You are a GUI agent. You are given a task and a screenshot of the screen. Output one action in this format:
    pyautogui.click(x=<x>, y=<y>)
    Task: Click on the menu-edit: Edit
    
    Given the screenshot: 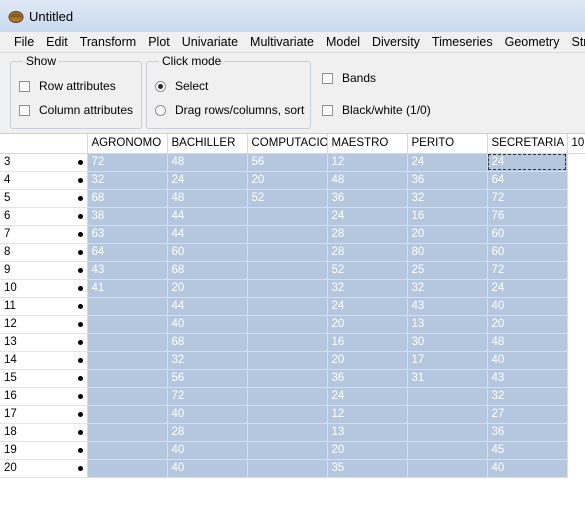 What is the action you would take?
    pyautogui.click(x=57, y=42)
    